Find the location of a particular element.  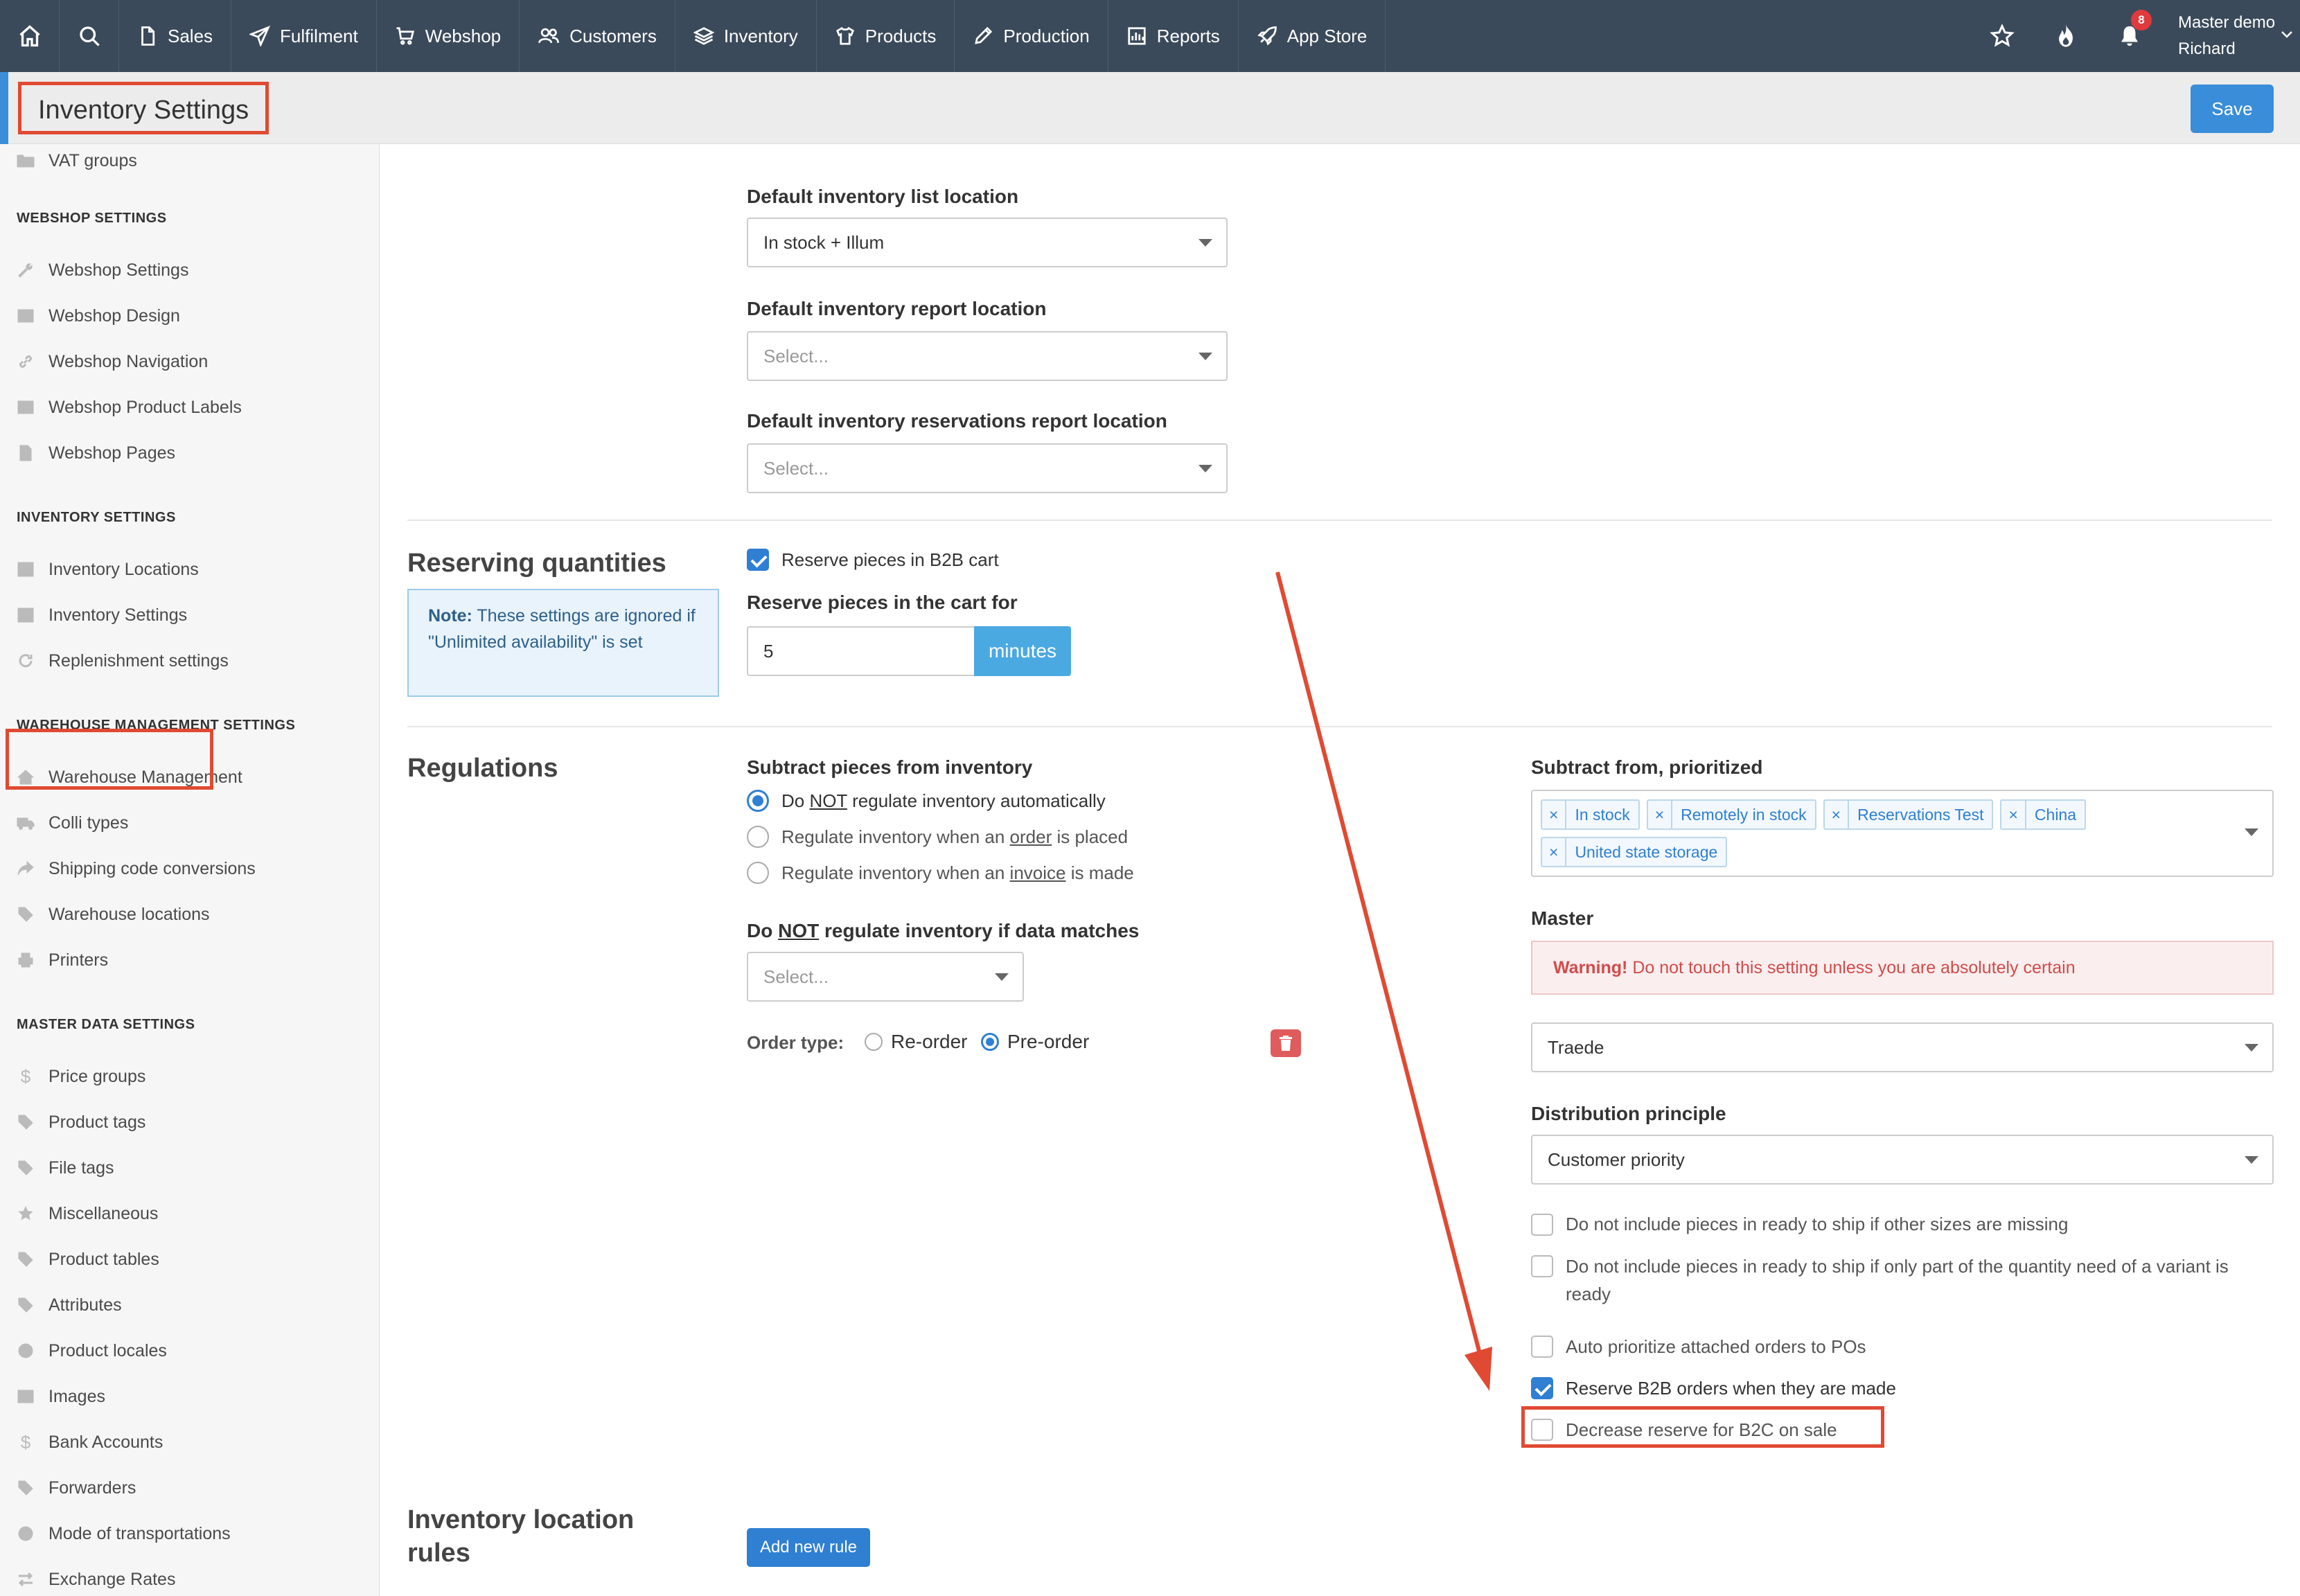

sidebar-item-miscellaneous: Miscellaneous is located at coordinates (87, 1213).